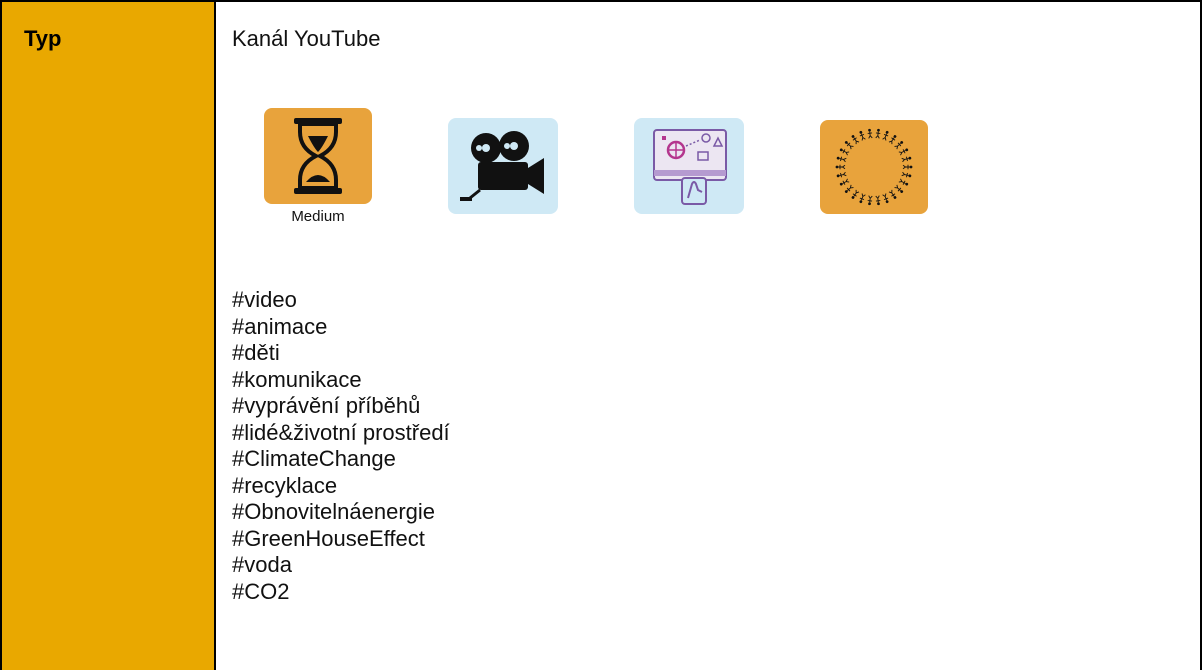 This screenshot has height=670, width=1202. What do you see at coordinates (297, 379) in the screenshot?
I see `hashtag: #komunikace` at bounding box center [297, 379].